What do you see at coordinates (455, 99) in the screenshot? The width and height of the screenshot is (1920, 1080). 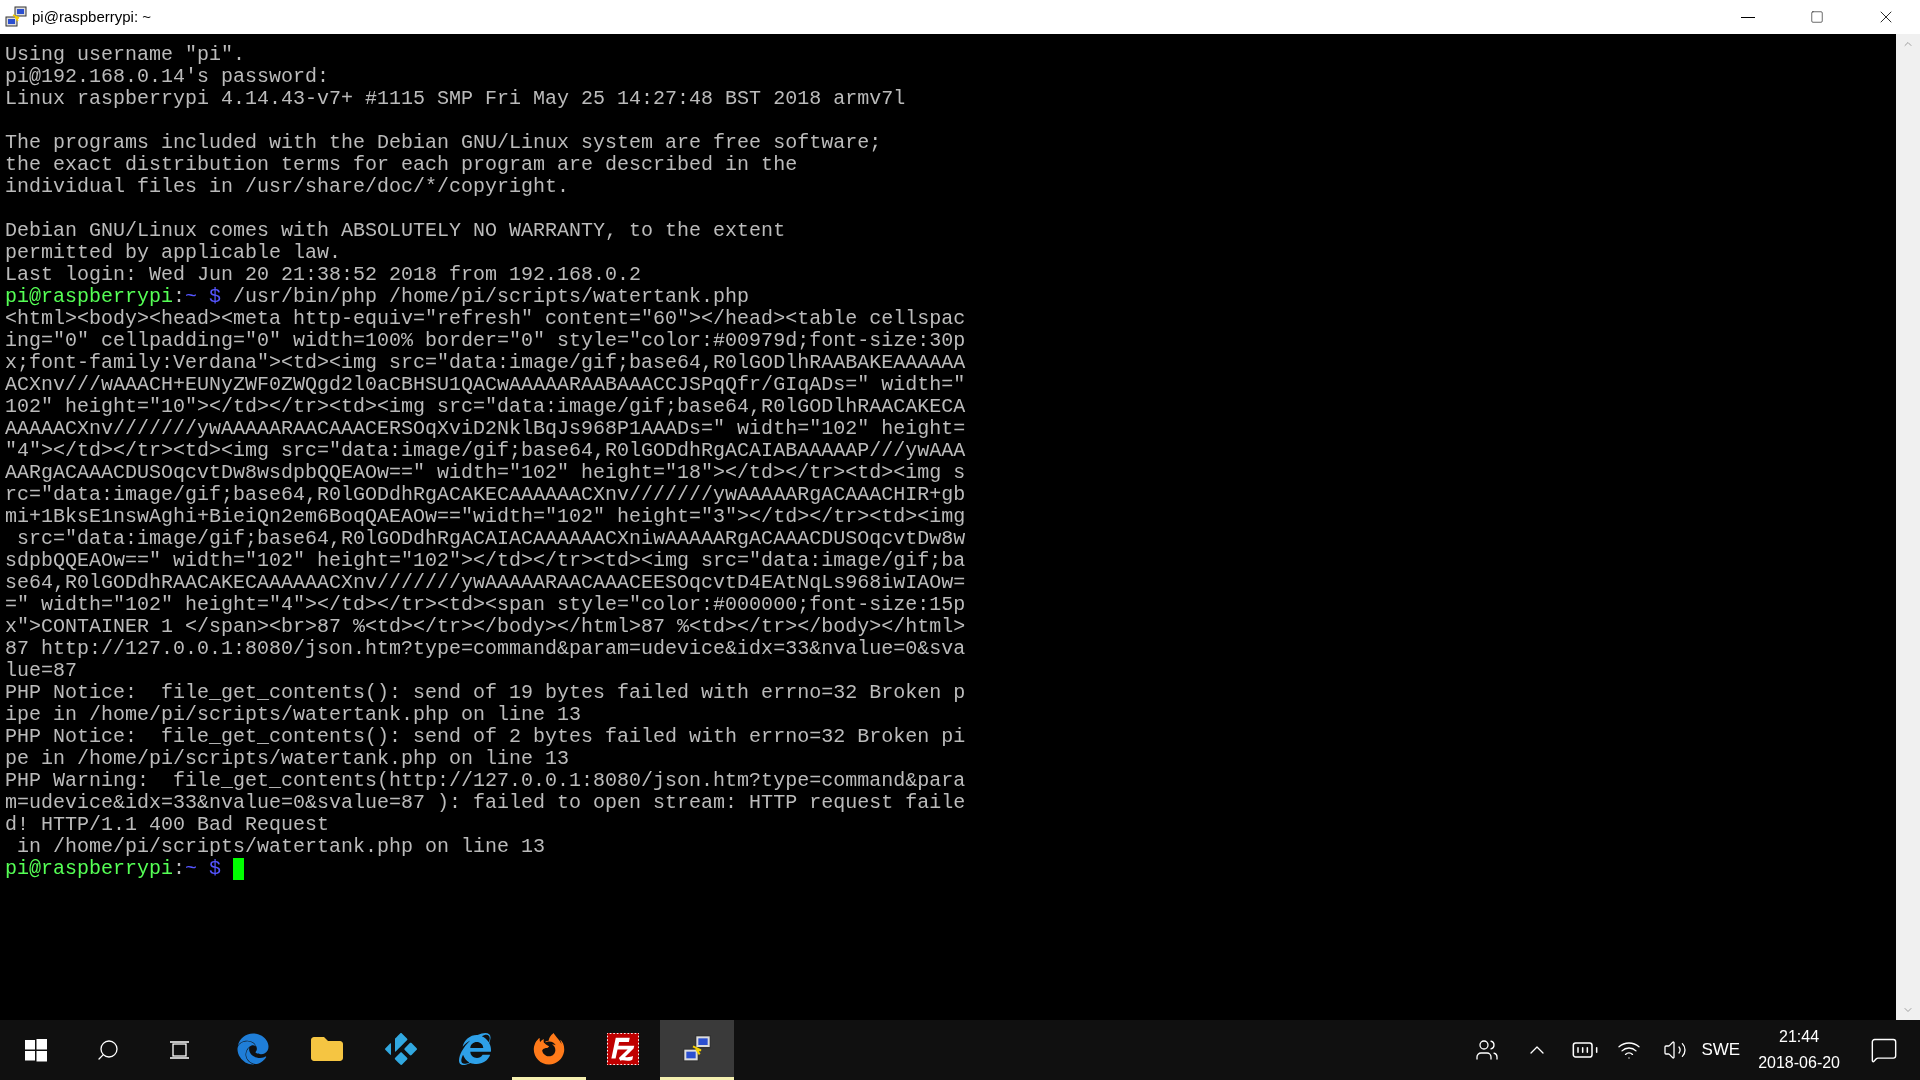 I see `terminal-line: Linux raspberrypi 4.14.43-v7+ #1115 SMP Fri May 25 14:27:48 BST 2018 armv7l` at bounding box center [455, 99].